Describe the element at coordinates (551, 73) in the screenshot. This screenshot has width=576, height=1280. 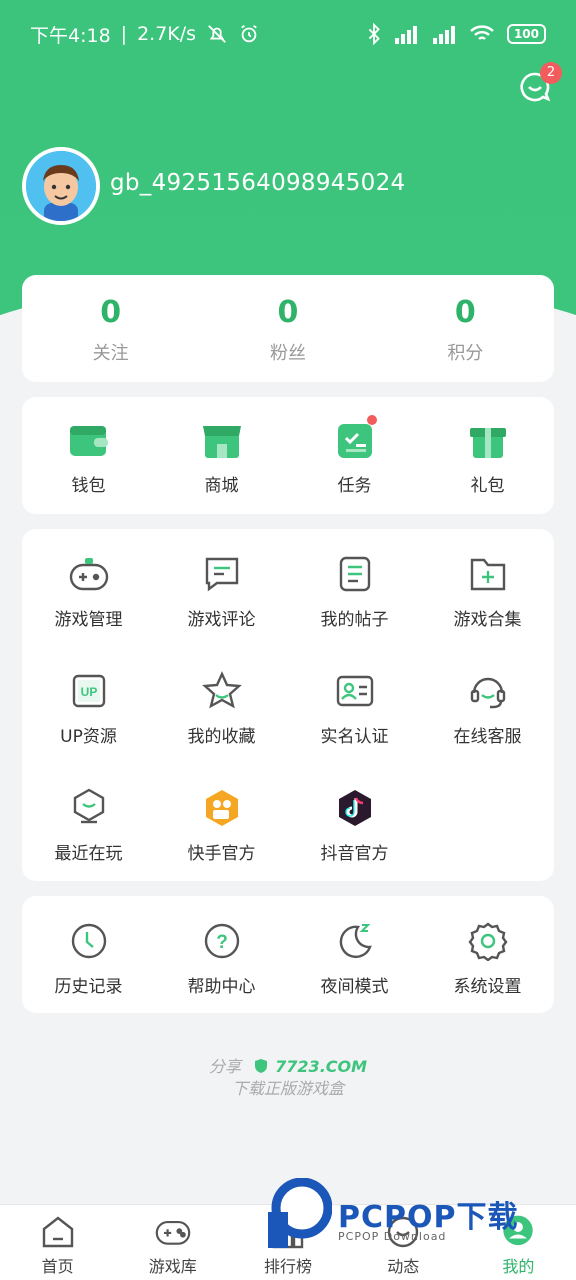
I see `message-badge: 2` at that location.